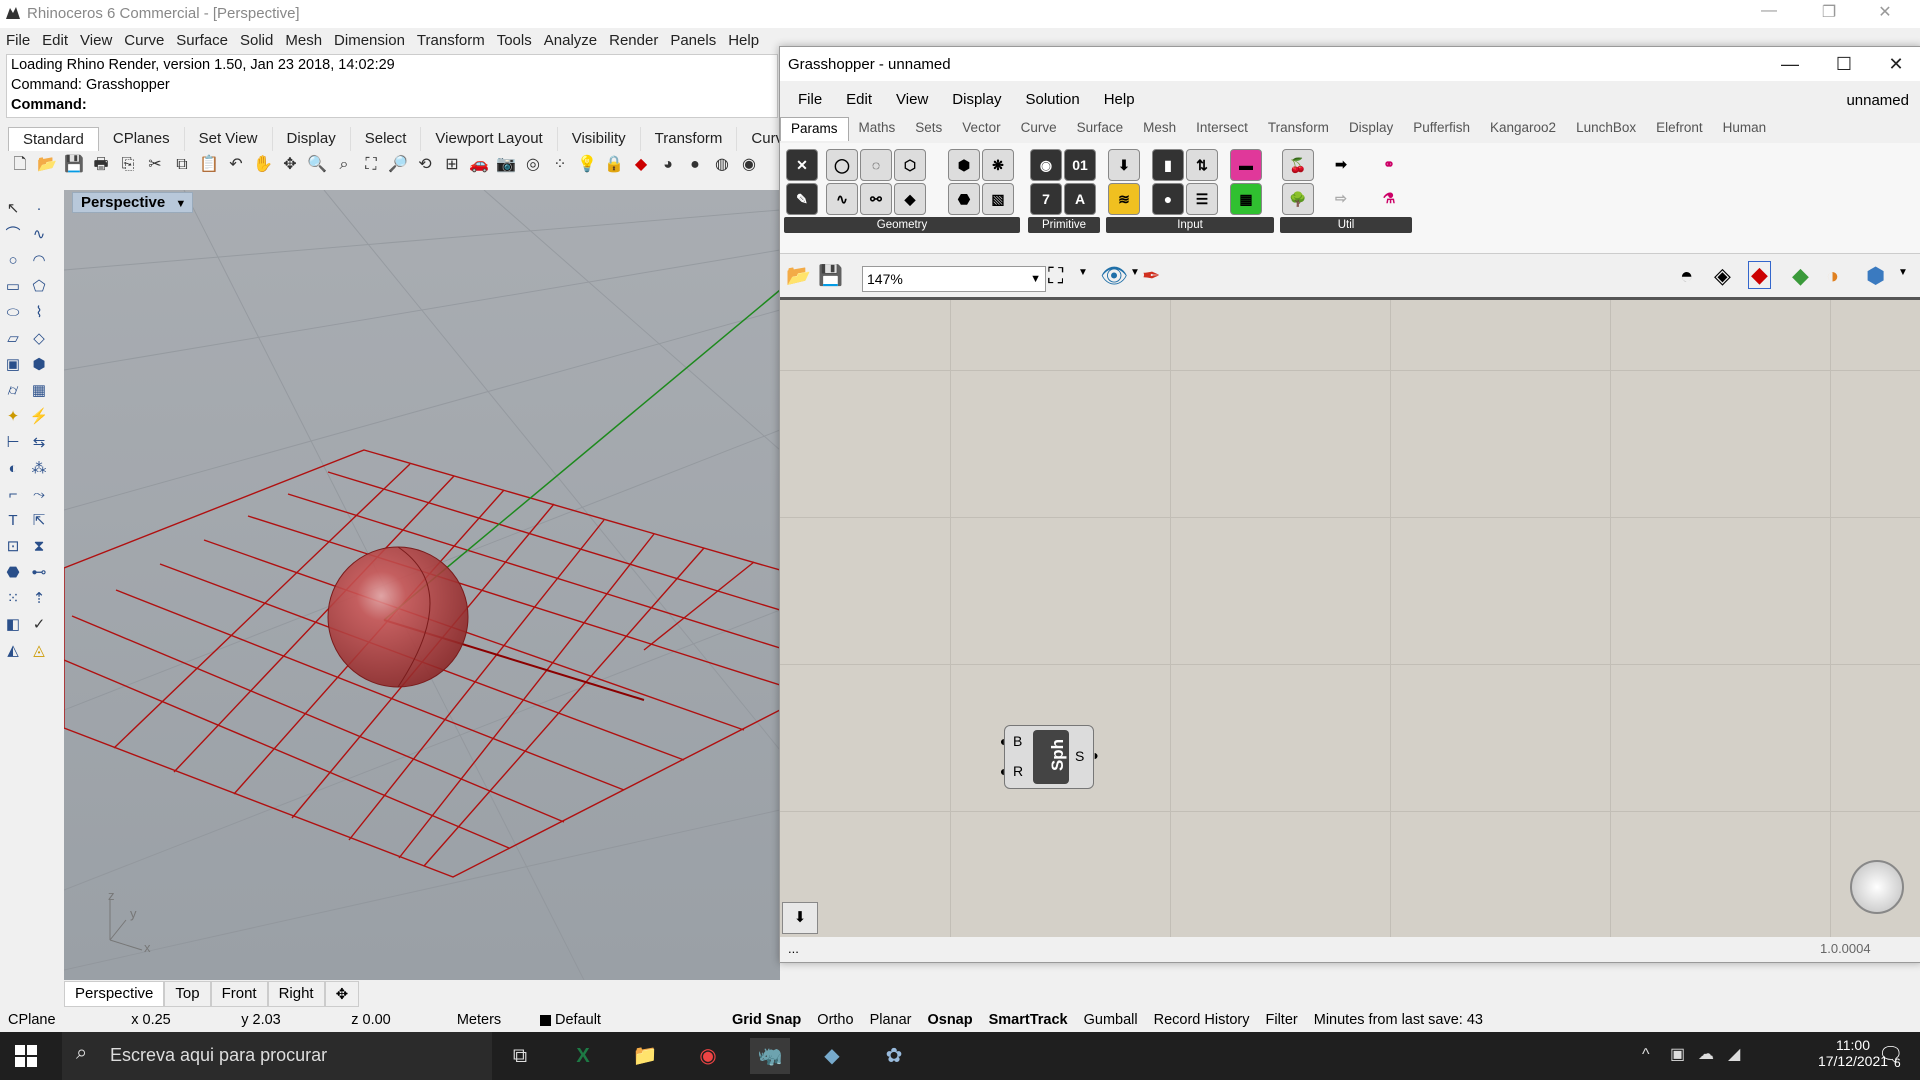 The width and height of the screenshot is (1920, 1080). Describe the element at coordinates (13, 209) in the screenshot. I see `select-arrow-icon: ↖` at that location.